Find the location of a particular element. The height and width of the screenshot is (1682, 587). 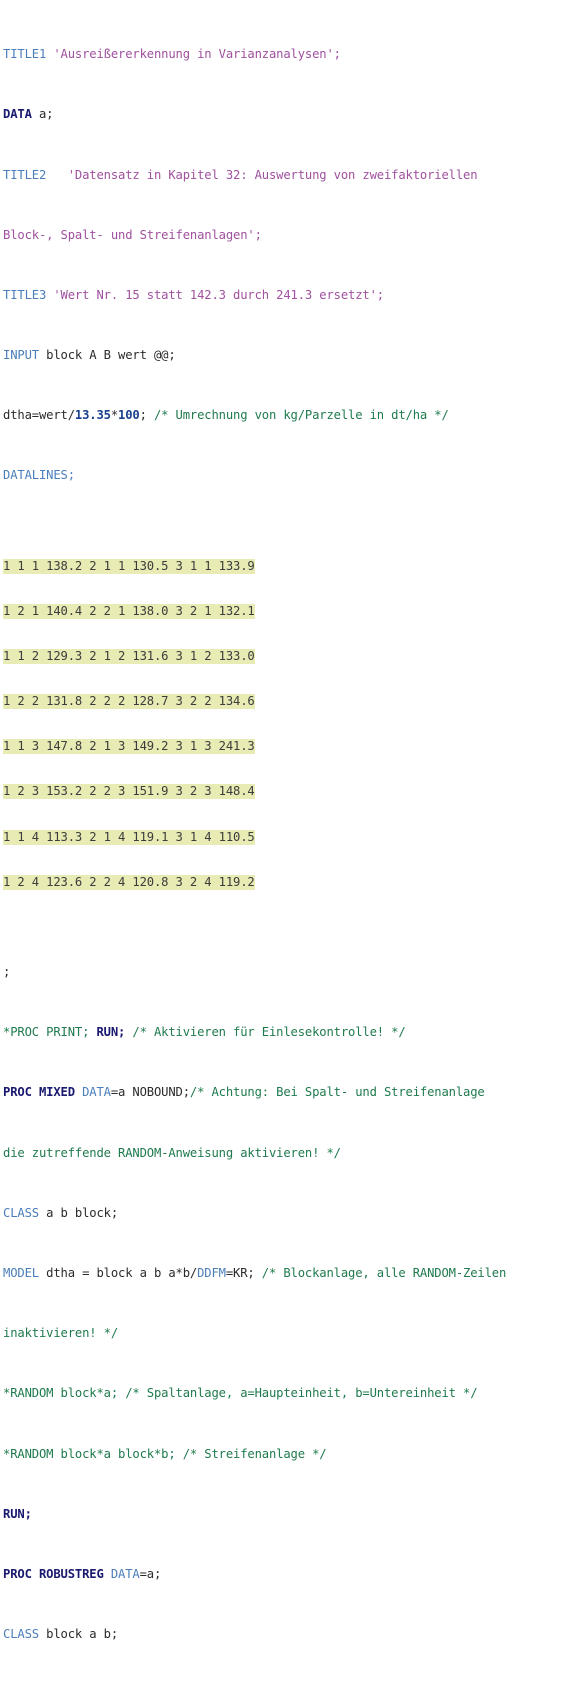

data-row: 1 1 4 113.3 2 1 4 119.1 3 1 4 110.5 is located at coordinates (295, 837).